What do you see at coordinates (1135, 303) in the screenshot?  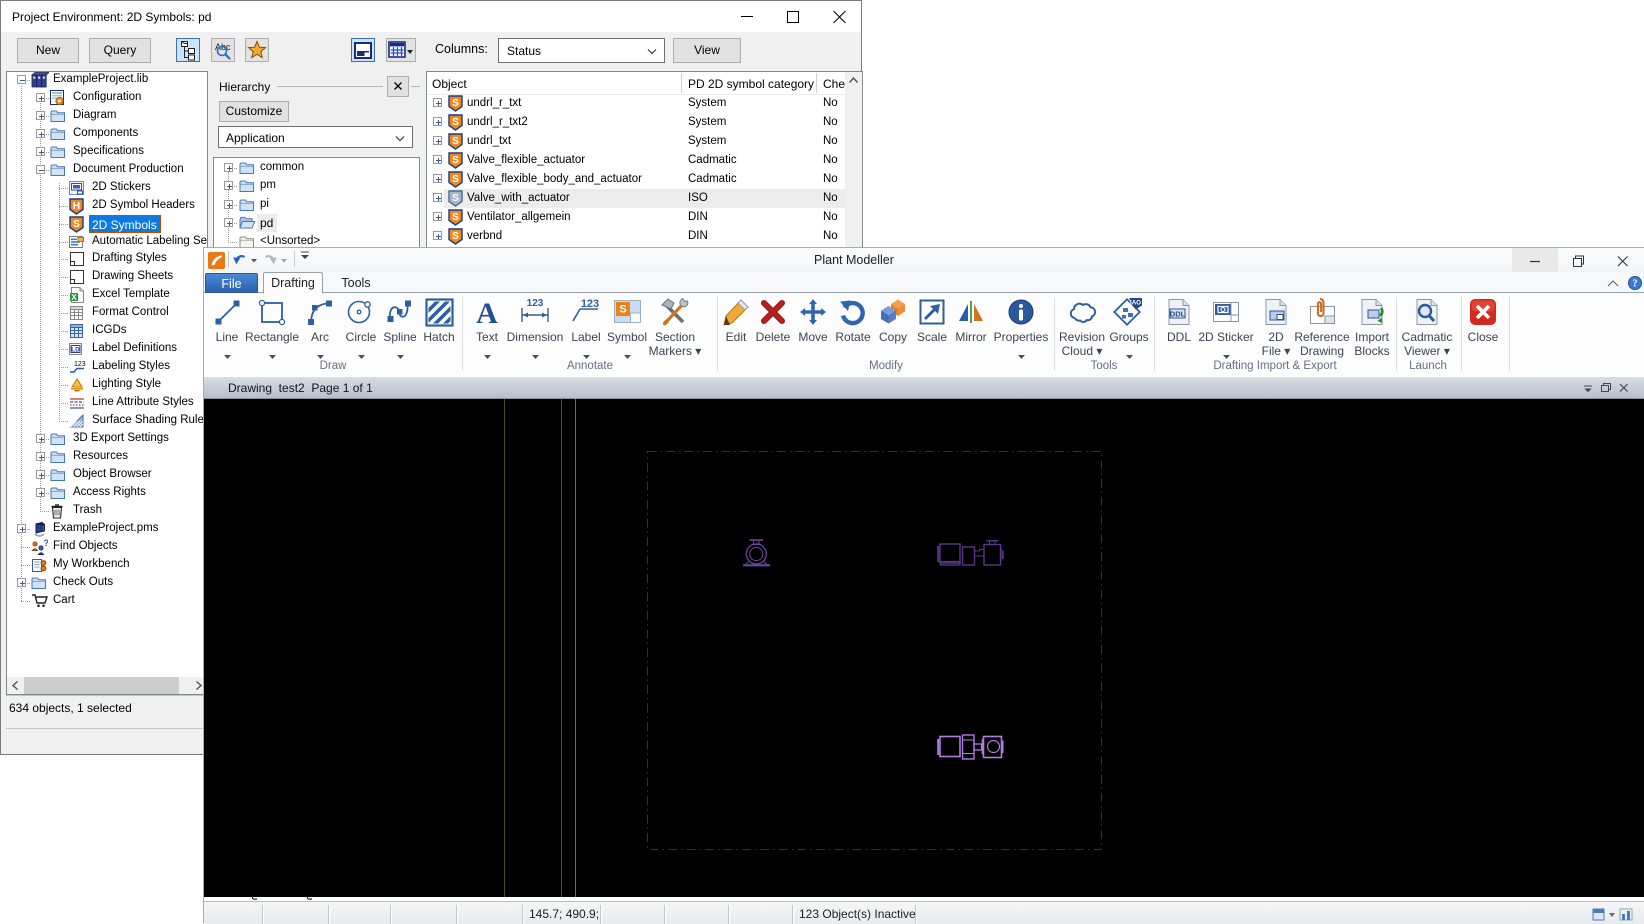 I see `svg-text: IAO` at bounding box center [1135, 303].